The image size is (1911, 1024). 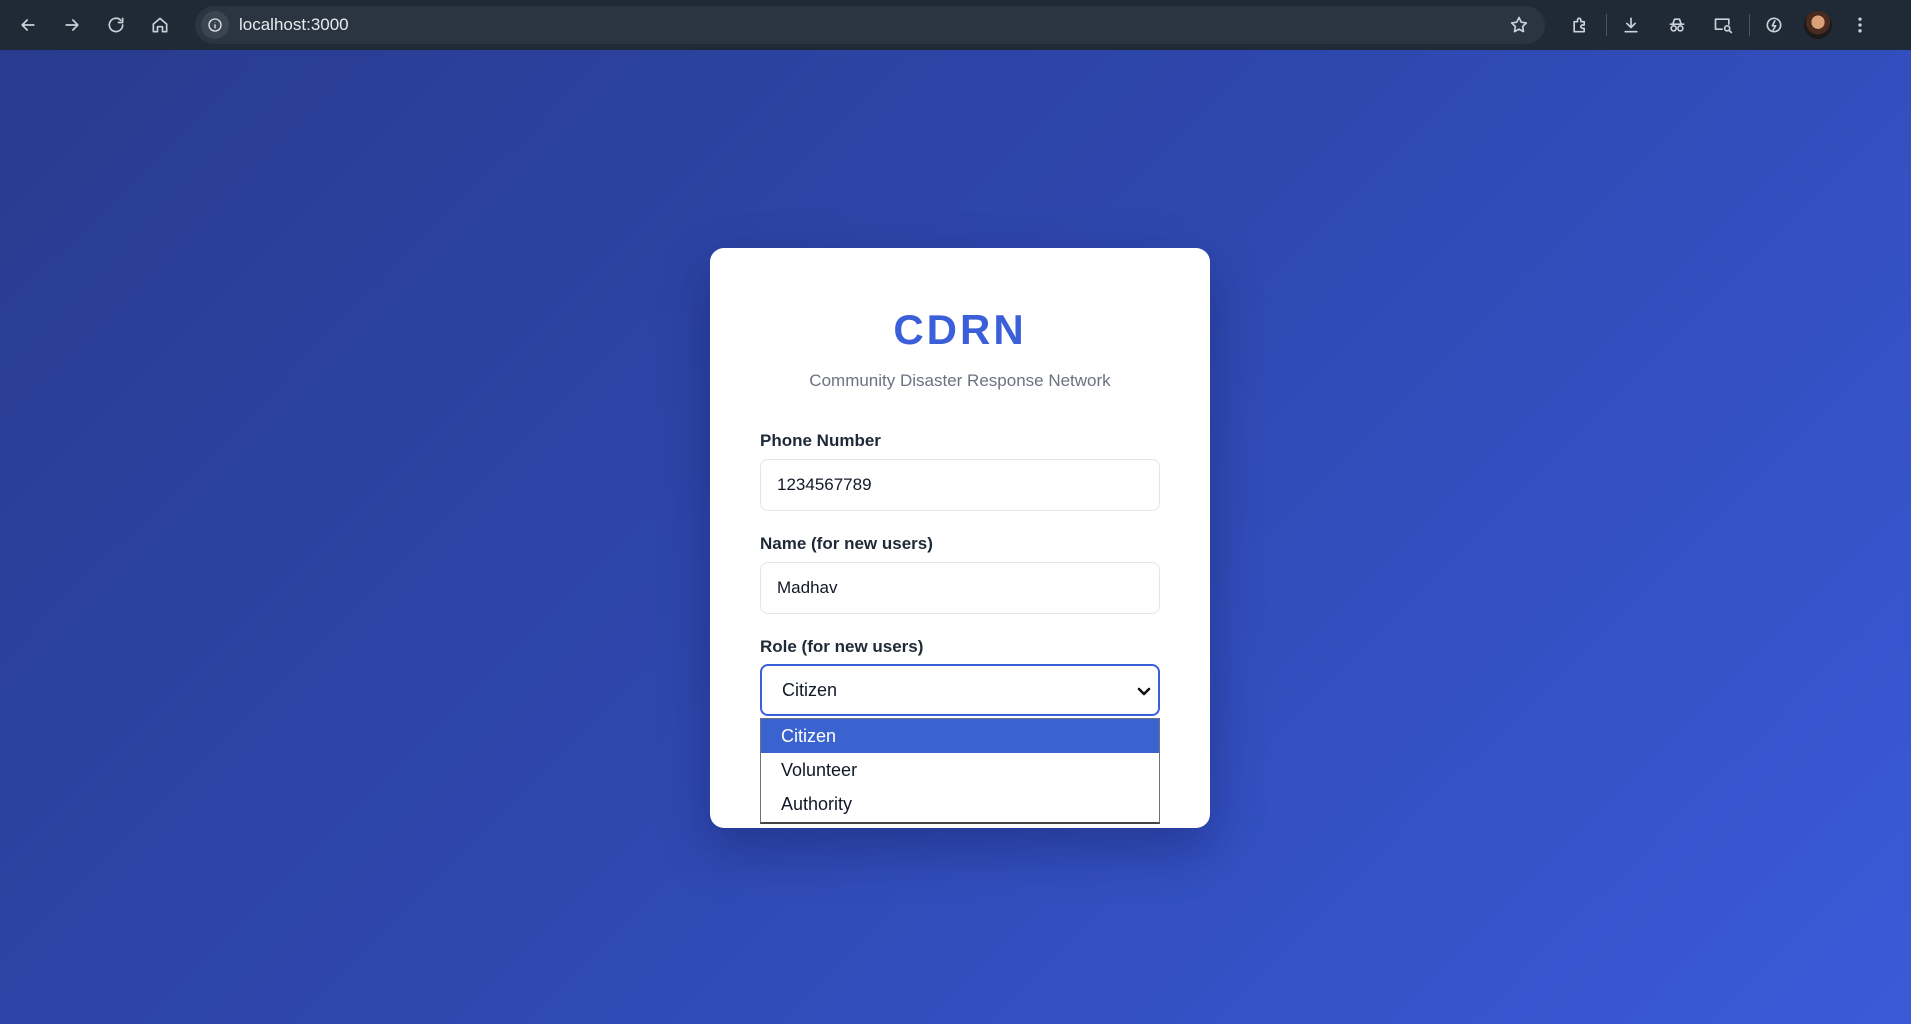 What do you see at coordinates (294, 24) in the screenshot?
I see `url-text: localhost:3000` at bounding box center [294, 24].